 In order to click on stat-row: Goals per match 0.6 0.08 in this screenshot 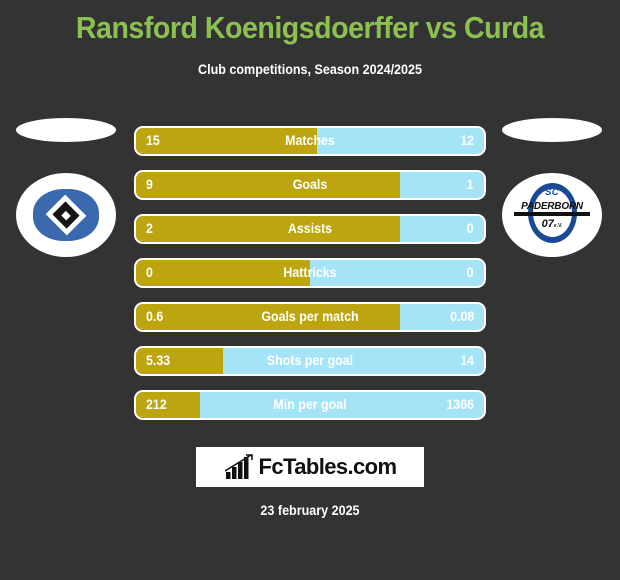, I will do `click(310, 317)`.